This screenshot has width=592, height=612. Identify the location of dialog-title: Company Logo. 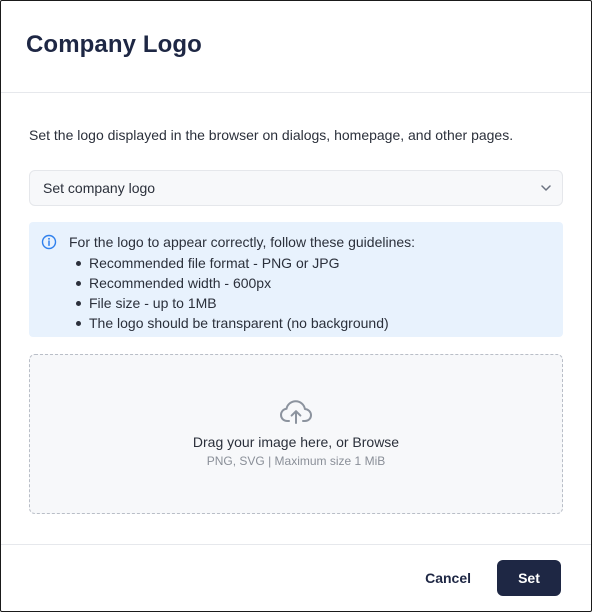
(114, 44).